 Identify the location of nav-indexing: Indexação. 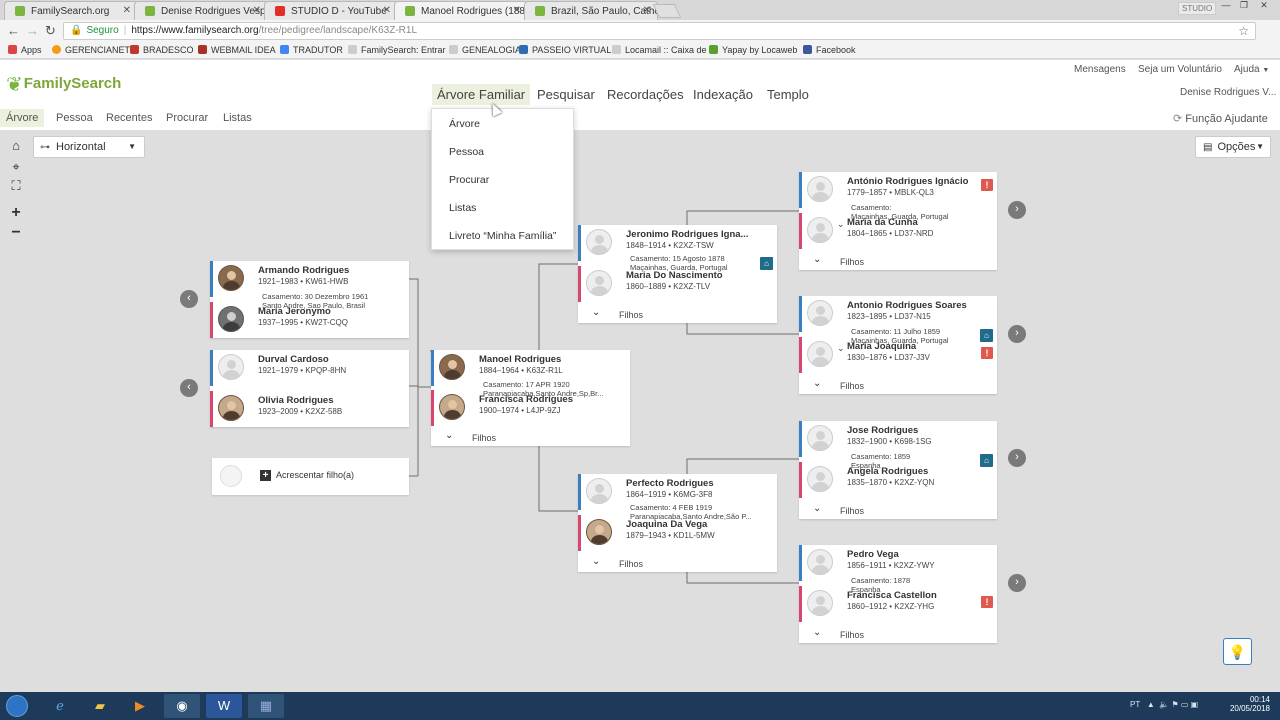
(723, 94).